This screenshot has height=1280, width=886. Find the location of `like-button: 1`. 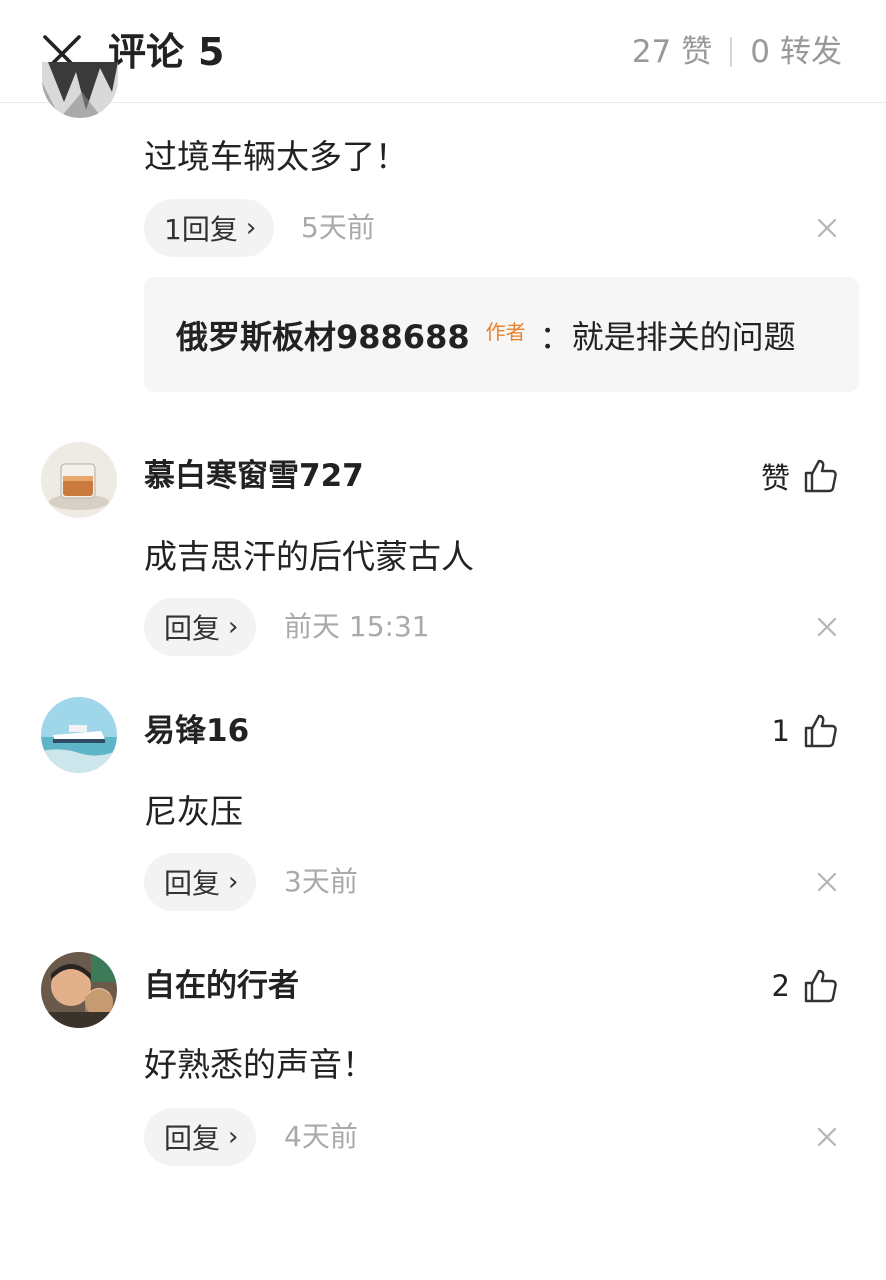

like-button: 1 is located at coordinates (805, 731).